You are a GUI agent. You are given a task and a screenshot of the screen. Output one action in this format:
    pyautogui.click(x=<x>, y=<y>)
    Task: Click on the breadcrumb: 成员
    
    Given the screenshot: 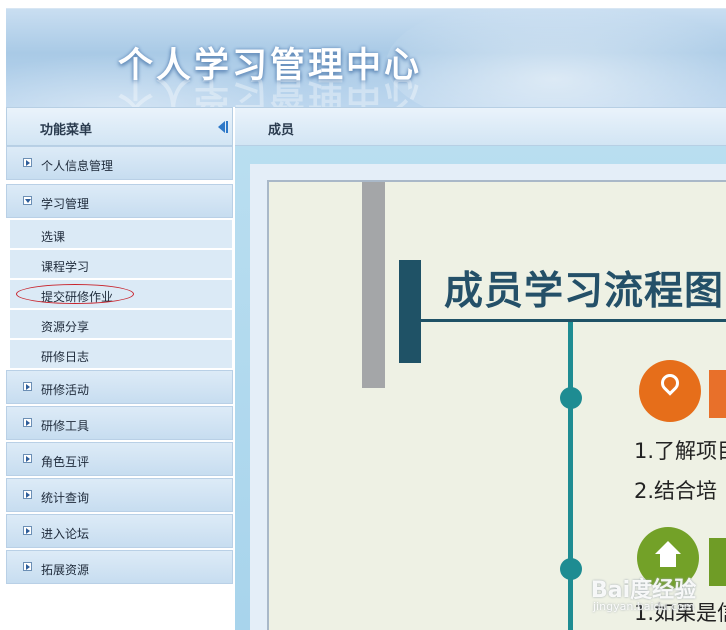 What is the action you would take?
    pyautogui.click(x=480, y=126)
    